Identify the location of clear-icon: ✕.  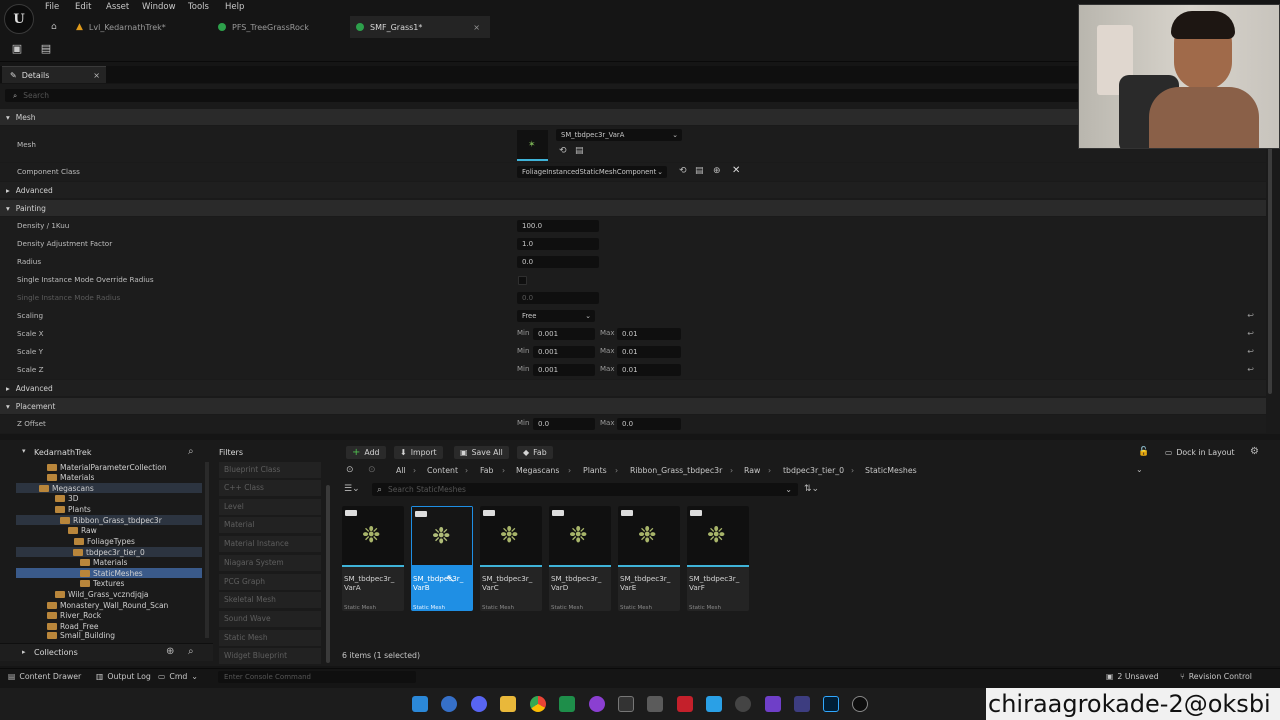
(736, 170).